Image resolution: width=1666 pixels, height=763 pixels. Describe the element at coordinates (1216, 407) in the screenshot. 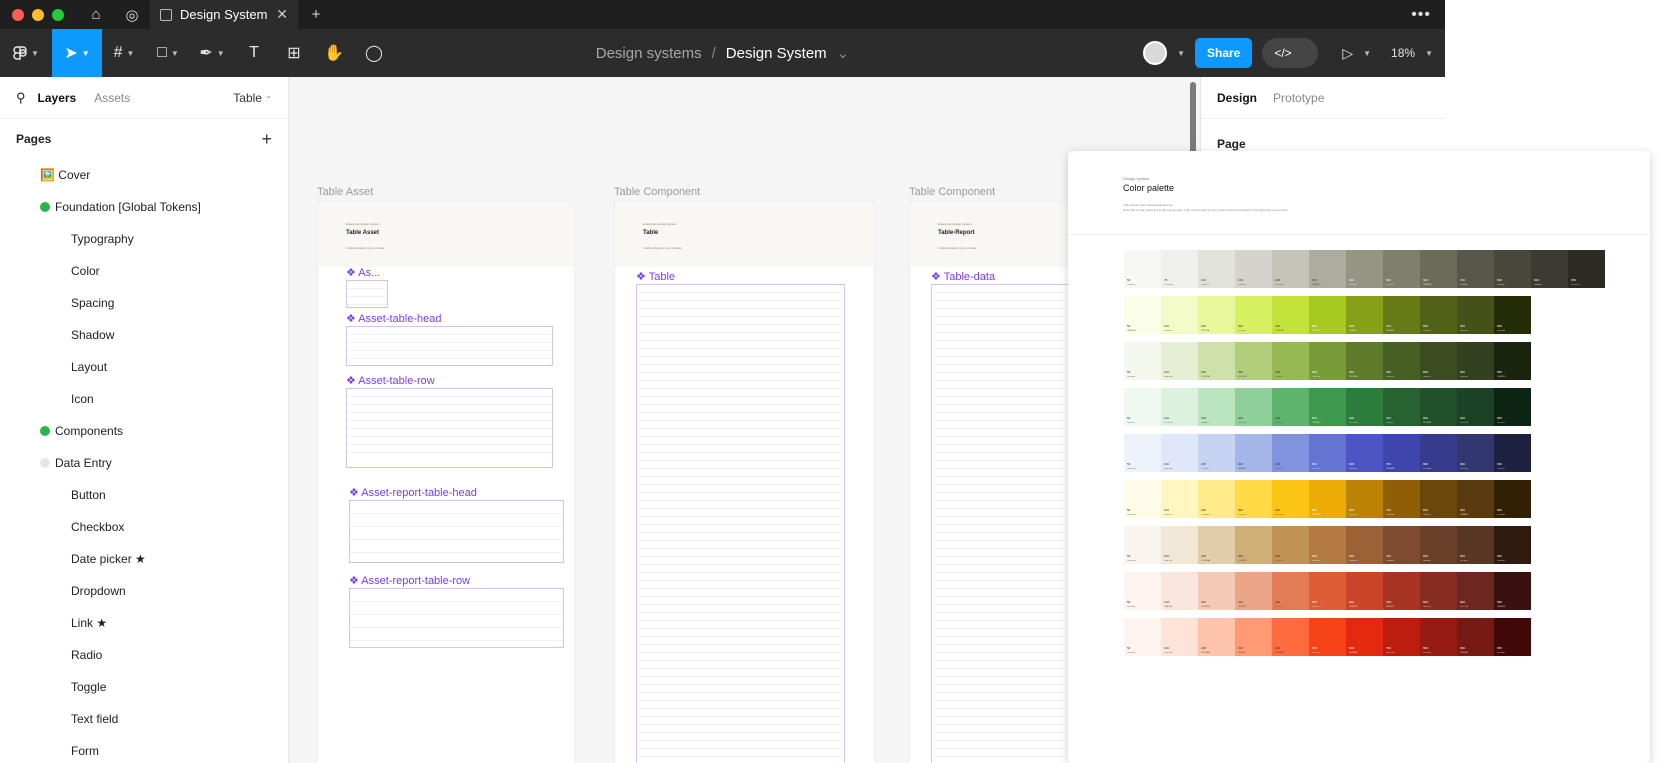

I see `color-swatch: 200 #BBE4C1` at that location.